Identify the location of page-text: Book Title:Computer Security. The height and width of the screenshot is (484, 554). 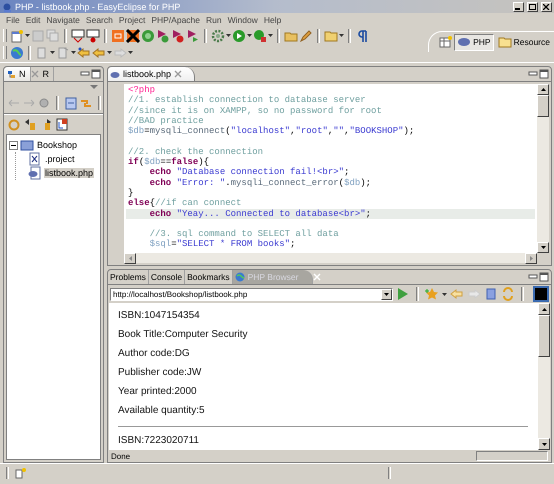
(183, 335).